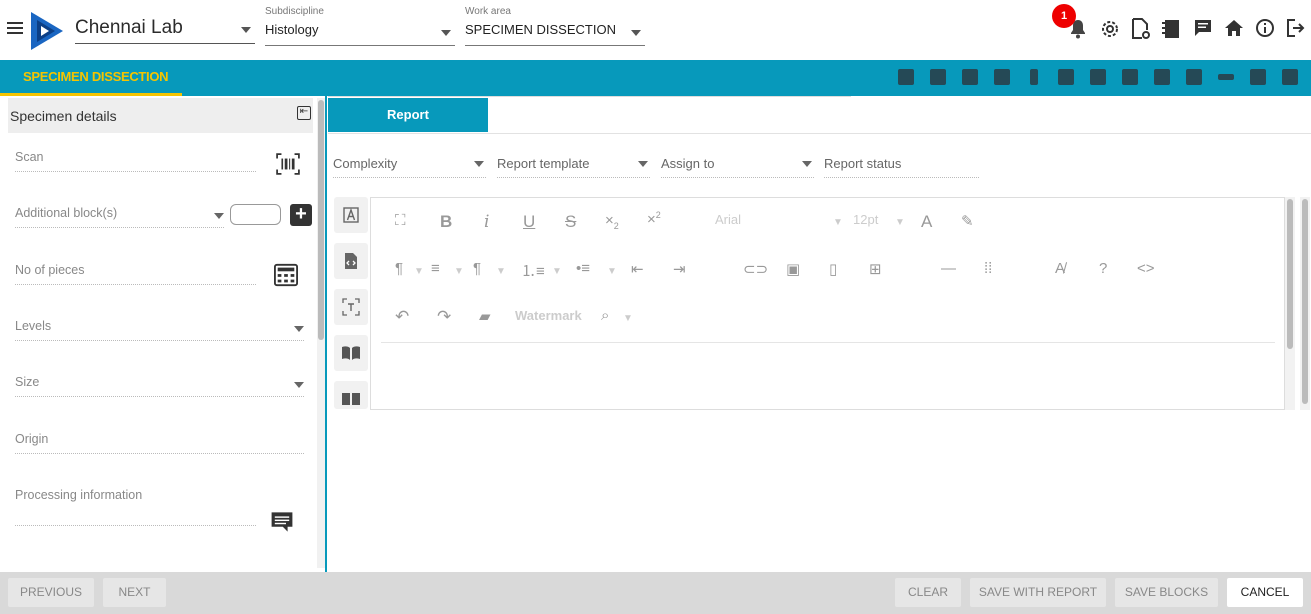 This screenshot has height=614, width=1311. What do you see at coordinates (409, 167) in the screenshot?
I see `complexity-select: Complexity` at bounding box center [409, 167].